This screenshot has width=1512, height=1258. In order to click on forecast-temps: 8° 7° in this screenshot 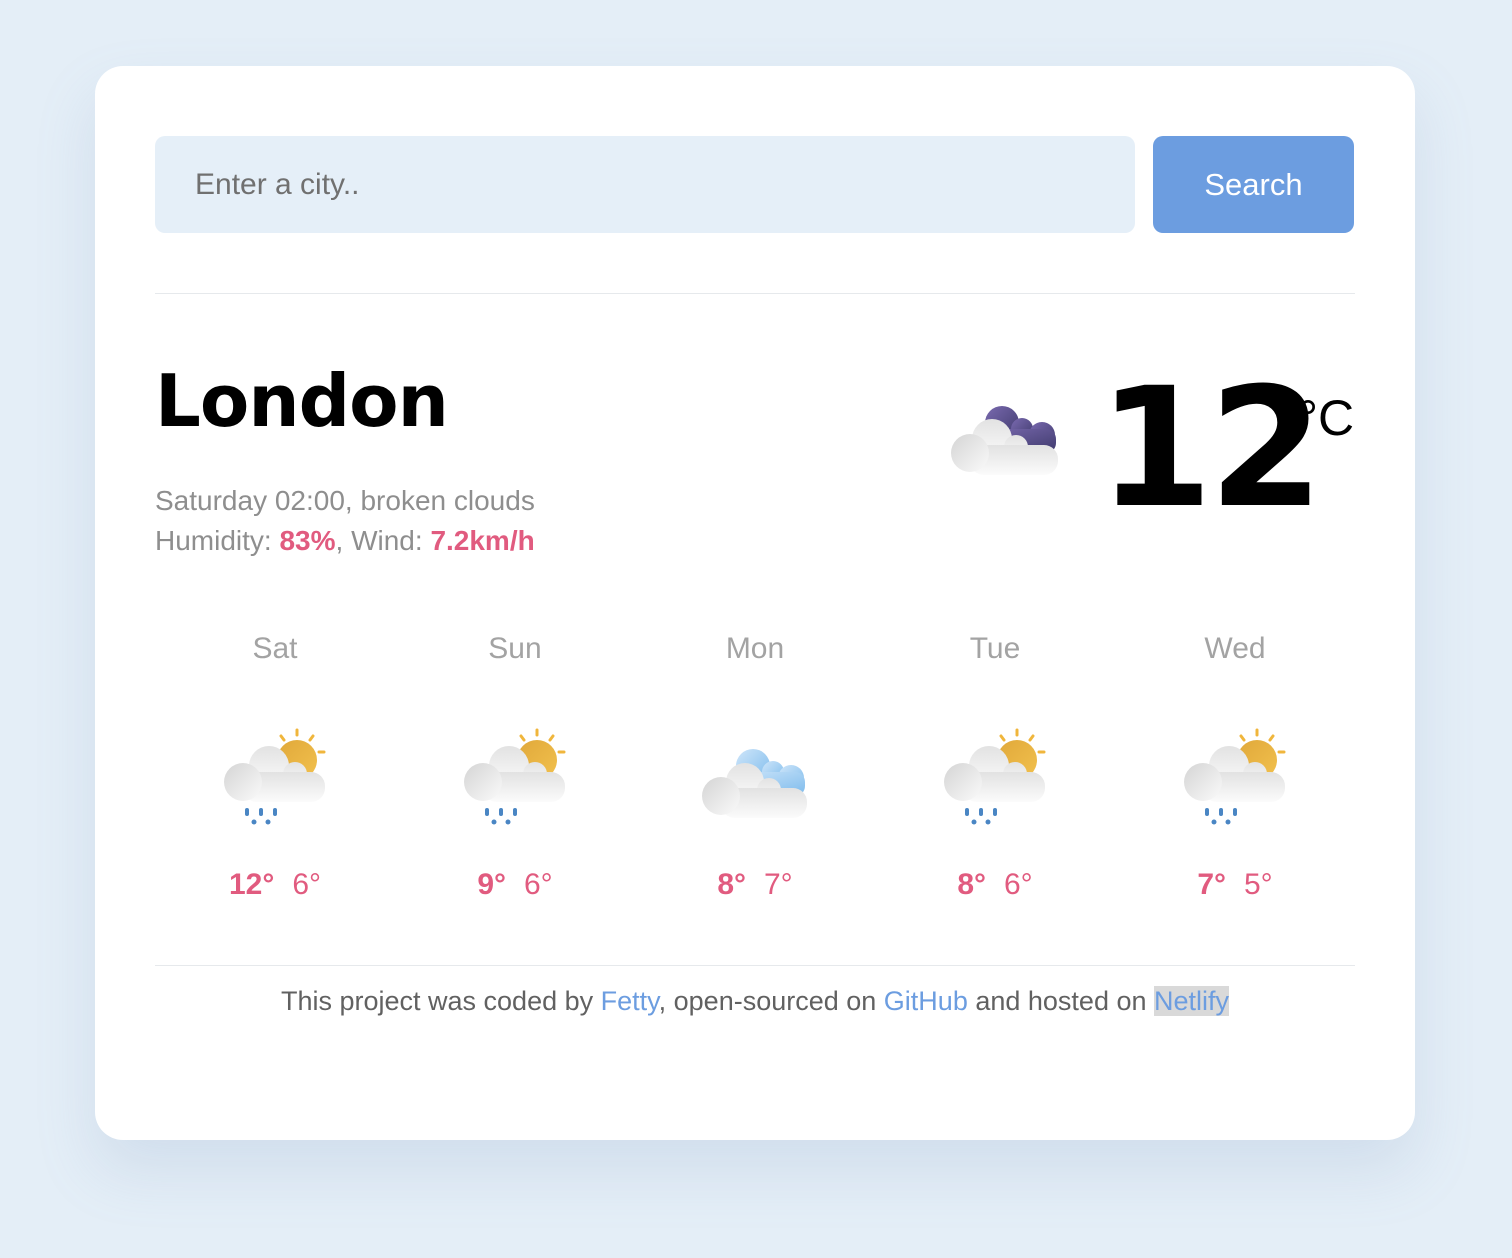, I will do `click(755, 885)`.